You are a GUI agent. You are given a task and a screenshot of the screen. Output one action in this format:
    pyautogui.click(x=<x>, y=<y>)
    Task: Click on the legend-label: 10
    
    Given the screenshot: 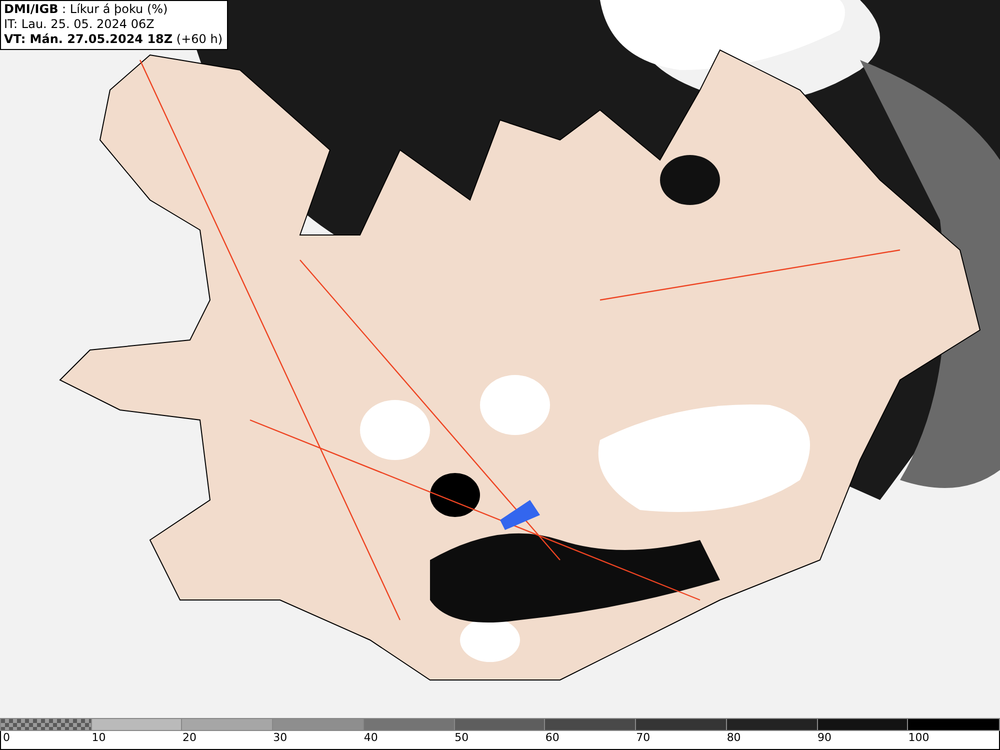 What is the action you would take?
    pyautogui.click(x=99, y=738)
    